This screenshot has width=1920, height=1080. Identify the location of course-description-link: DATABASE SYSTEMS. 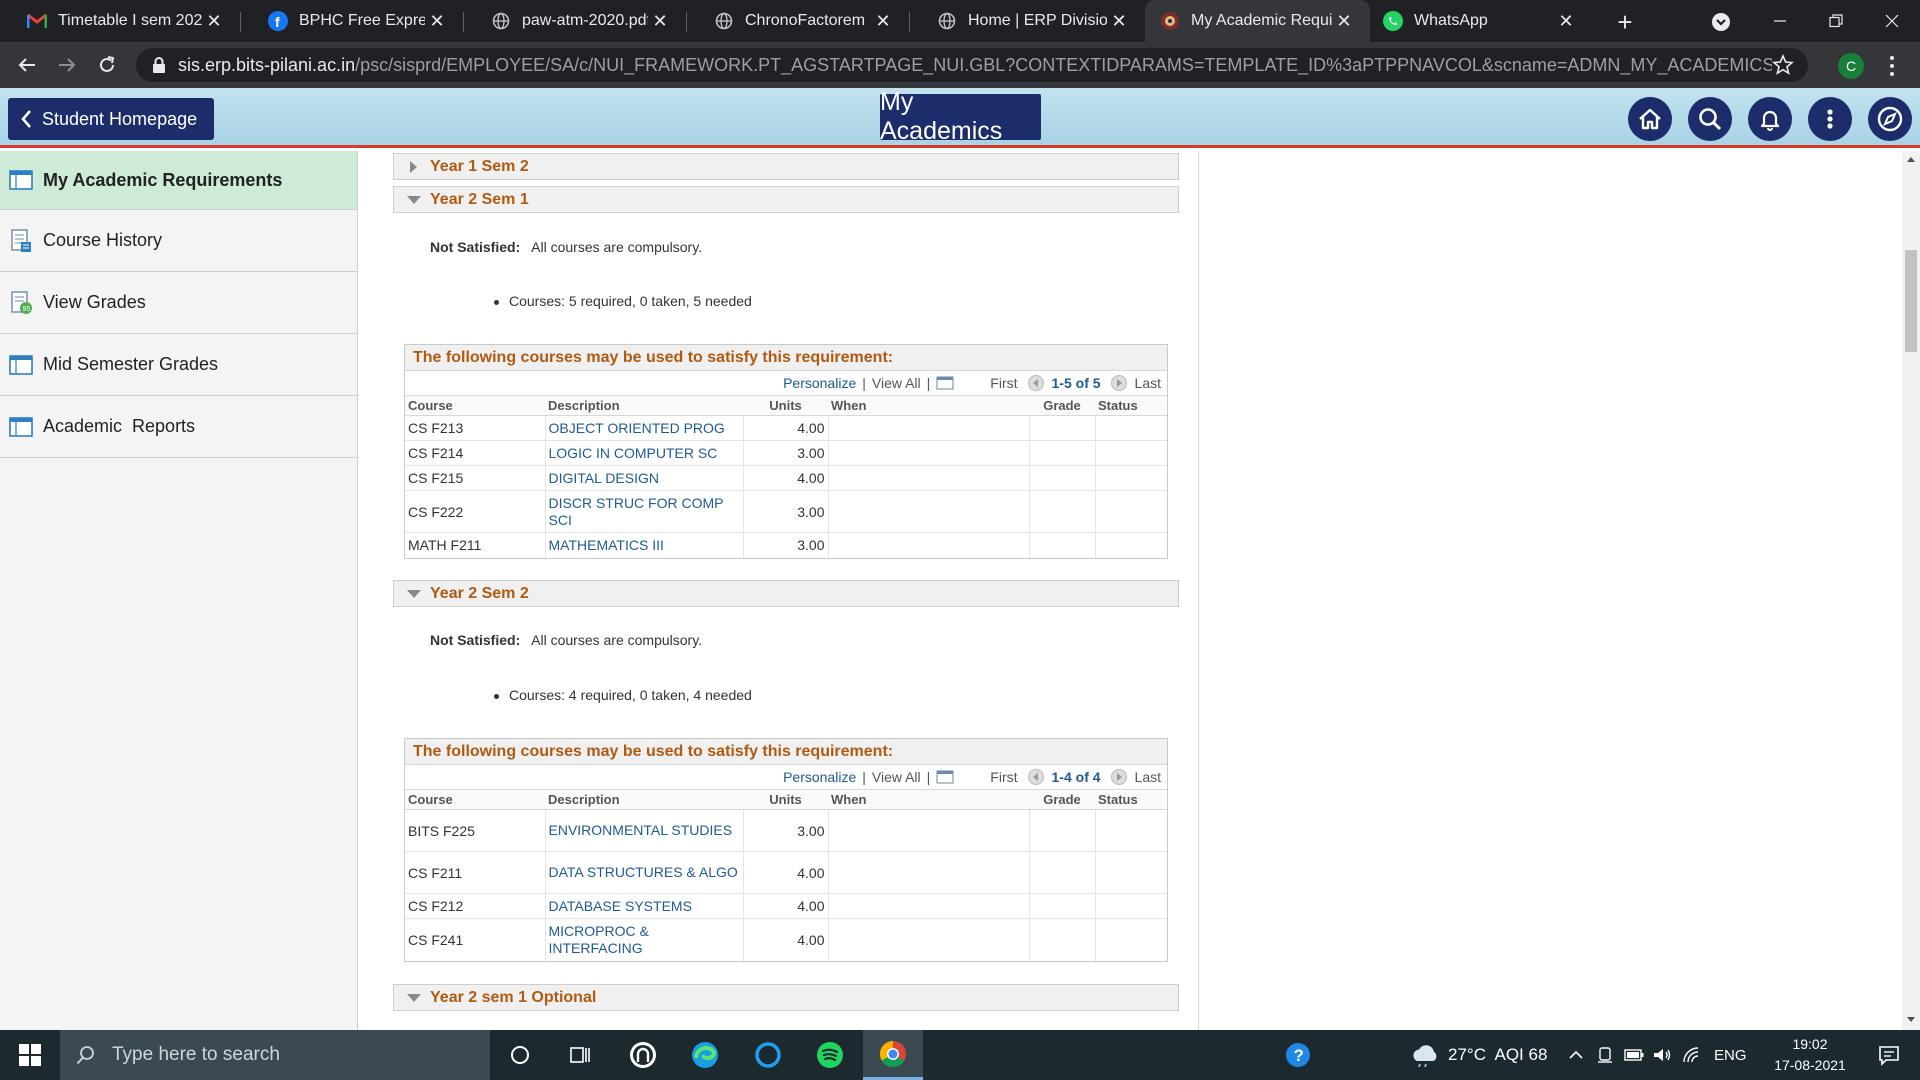
(644, 906).